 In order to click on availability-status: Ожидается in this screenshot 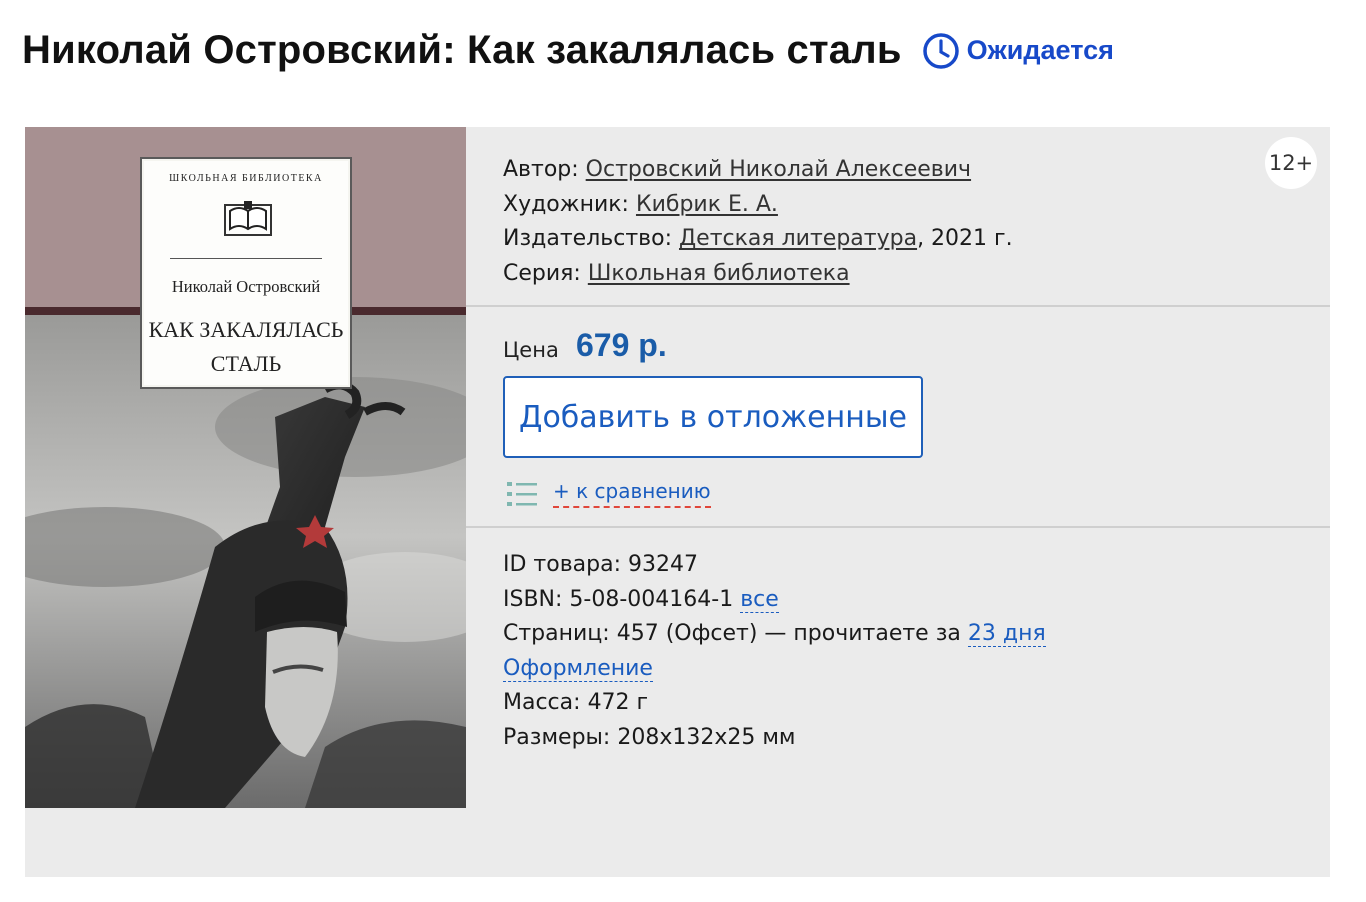, I will do `click(1018, 51)`.